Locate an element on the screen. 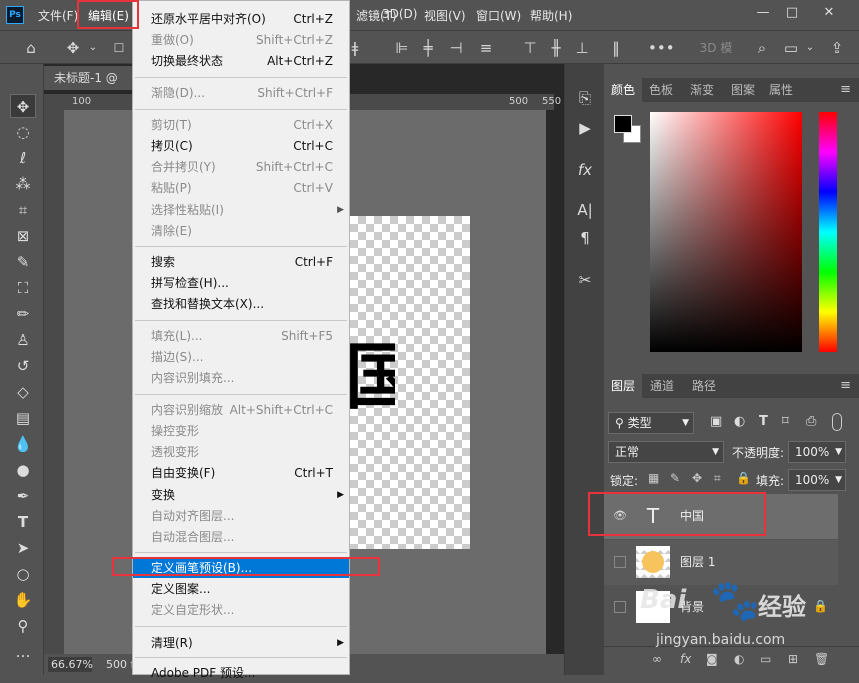  character-panel-icon: A| is located at coordinates (585, 210).